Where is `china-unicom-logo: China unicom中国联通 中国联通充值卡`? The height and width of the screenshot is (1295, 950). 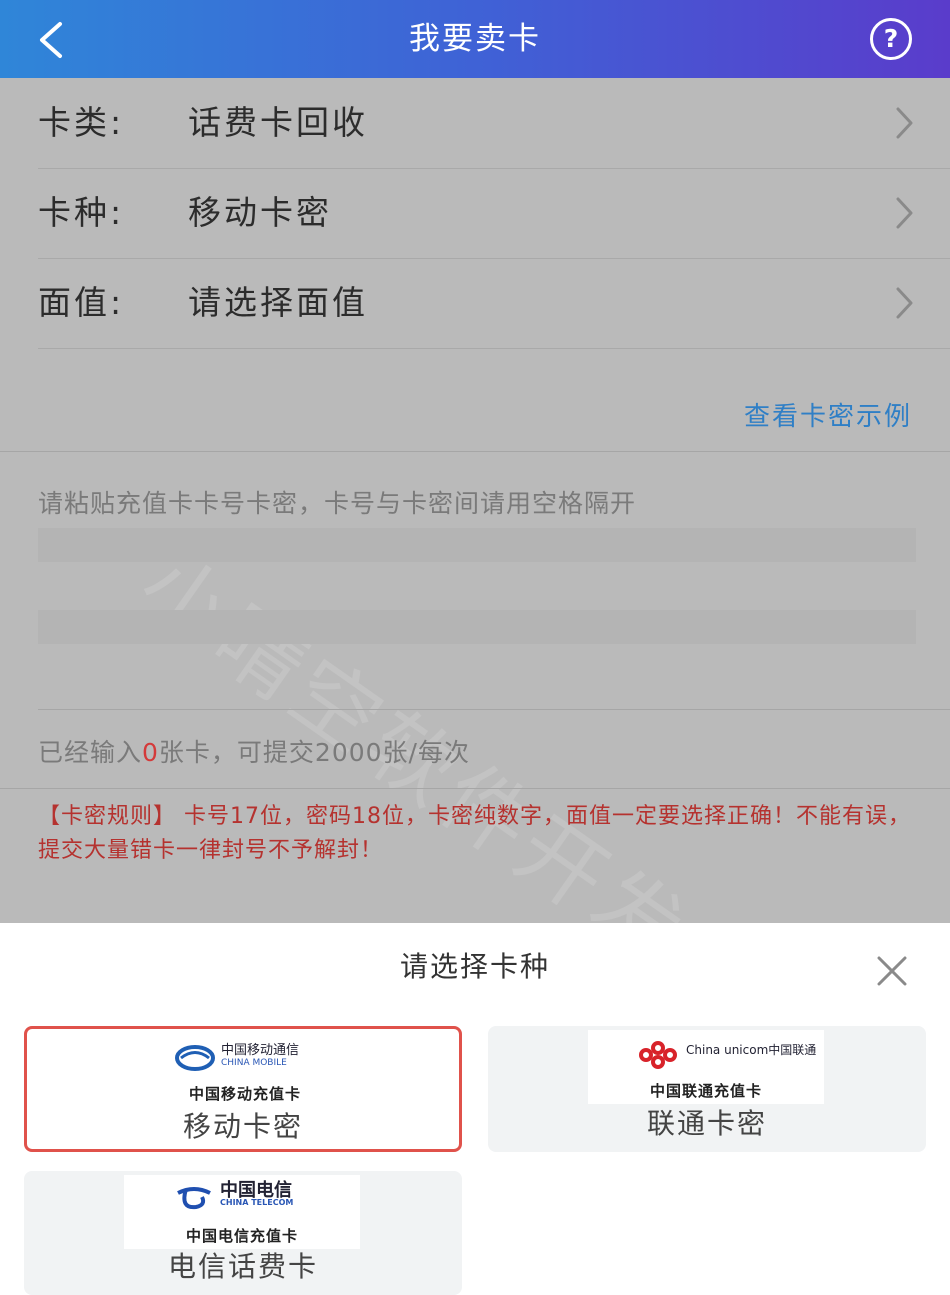 china-unicom-logo: China unicom中国联通 中国联通充值卡 is located at coordinates (706, 1067).